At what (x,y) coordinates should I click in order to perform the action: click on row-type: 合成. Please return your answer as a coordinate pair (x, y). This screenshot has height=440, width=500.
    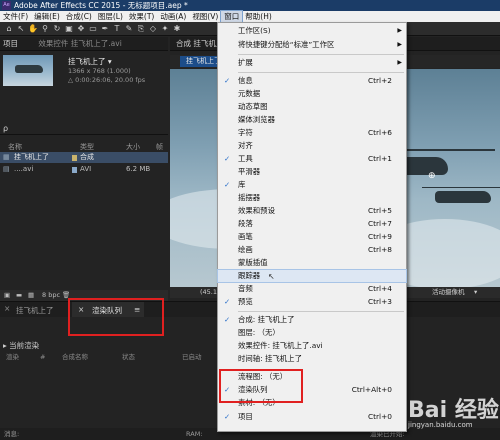
    Looking at the image, I should click on (87, 157).